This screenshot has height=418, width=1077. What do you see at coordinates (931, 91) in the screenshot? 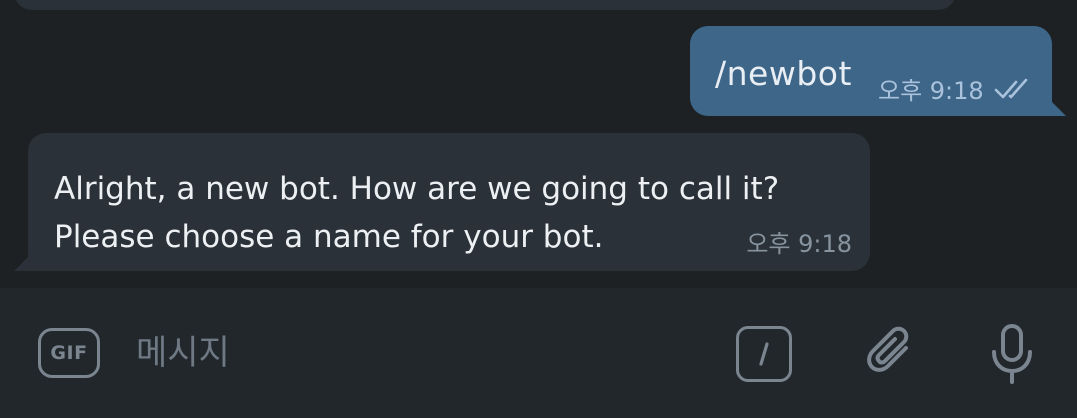
I see `outgoing-message-time: 오후 9:18` at bounding box center [931, 91].